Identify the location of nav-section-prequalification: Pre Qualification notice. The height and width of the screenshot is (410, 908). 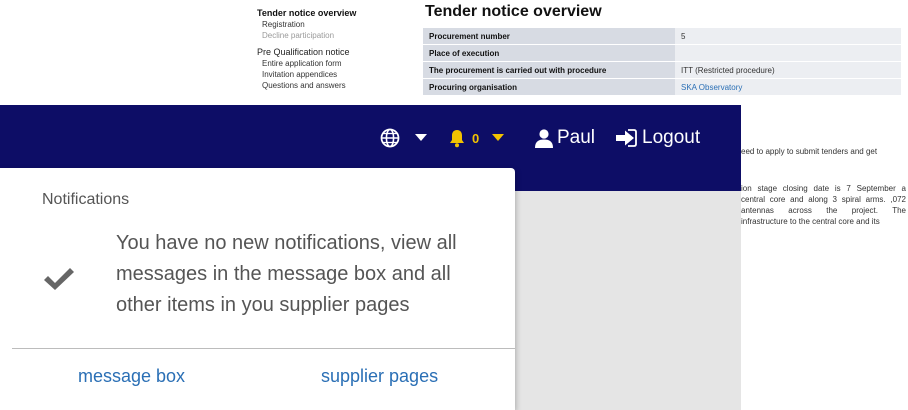
(332, 52).